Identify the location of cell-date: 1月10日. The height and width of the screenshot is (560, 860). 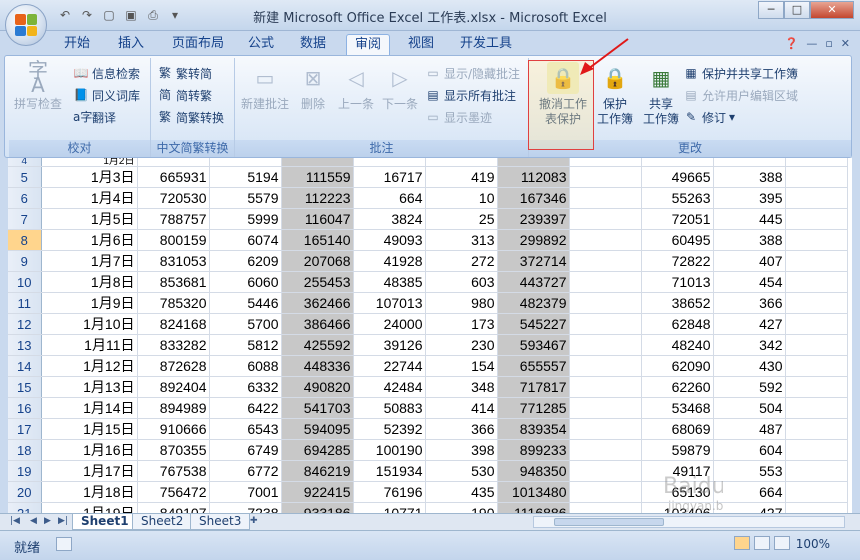
(89, 324).